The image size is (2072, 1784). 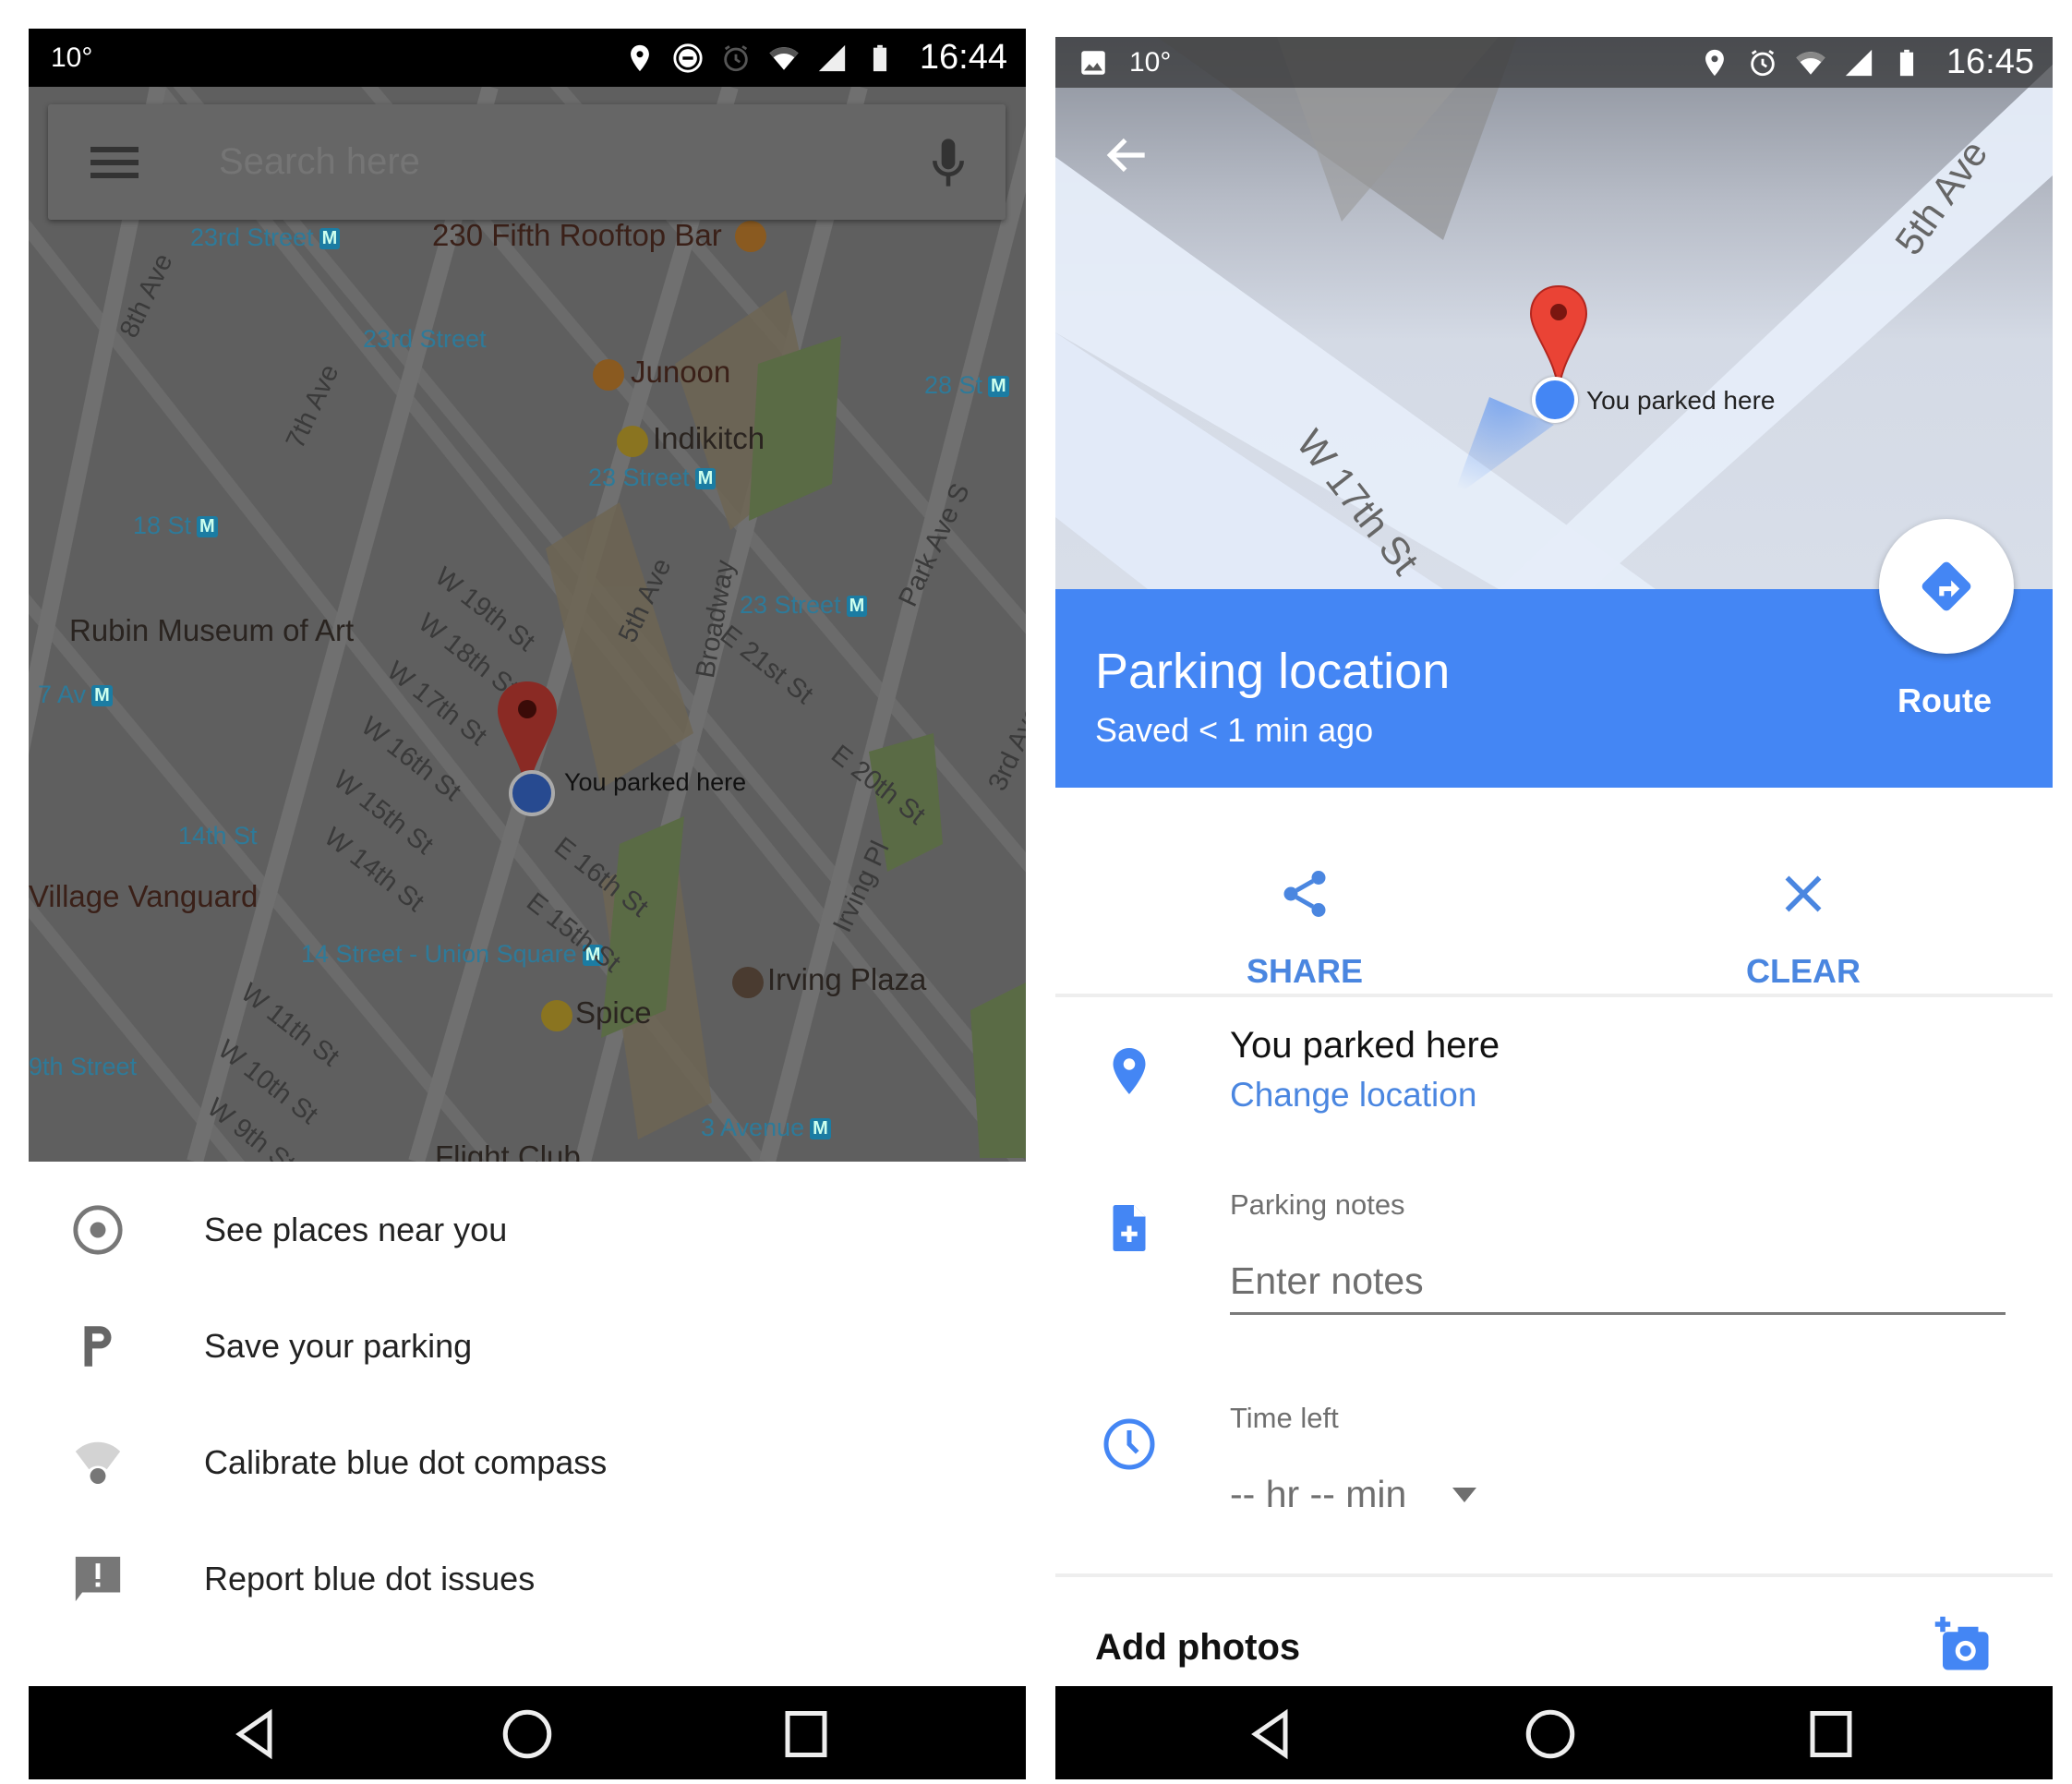 I want to click on transit-label: 7 Av M, so click(x=75, y=695).